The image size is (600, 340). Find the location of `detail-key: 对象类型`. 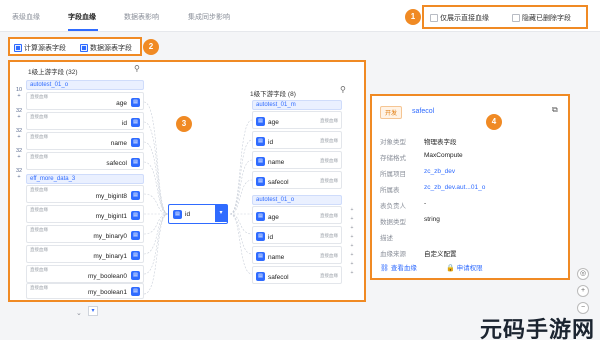

detail-key: 对象类型 is located at coordinates (393, 142).